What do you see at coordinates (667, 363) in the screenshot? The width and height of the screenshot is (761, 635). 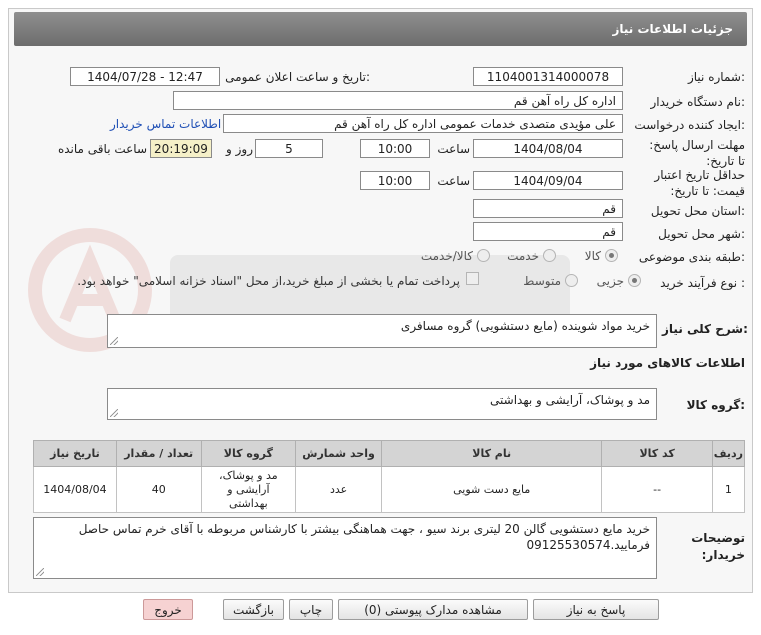 I see `goods-section-title: اطلاعات کالاهای مورد نیاز` at bounding box center [667, 363].